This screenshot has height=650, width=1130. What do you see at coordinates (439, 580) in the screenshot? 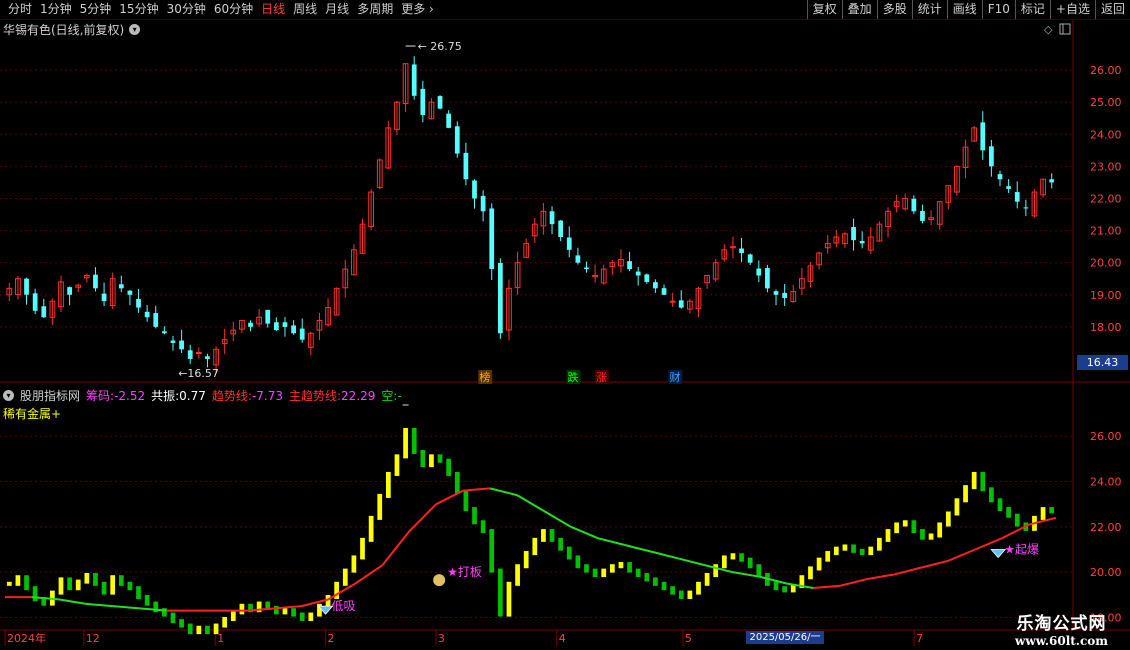
I see `money-bag-icon` at bounding box center [439, 580].